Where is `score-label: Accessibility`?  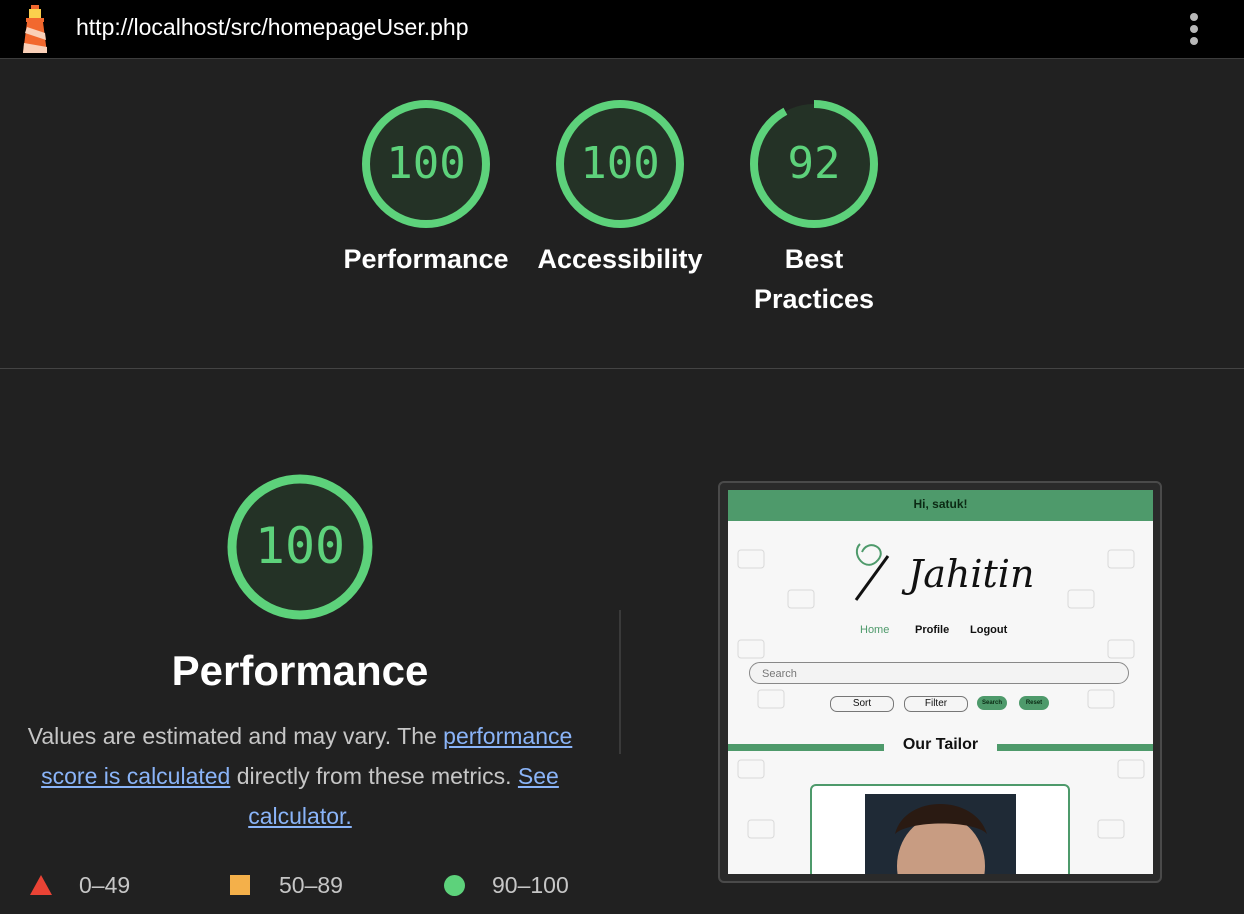 score-label: Accessibility is located at coordinates (620, 259).